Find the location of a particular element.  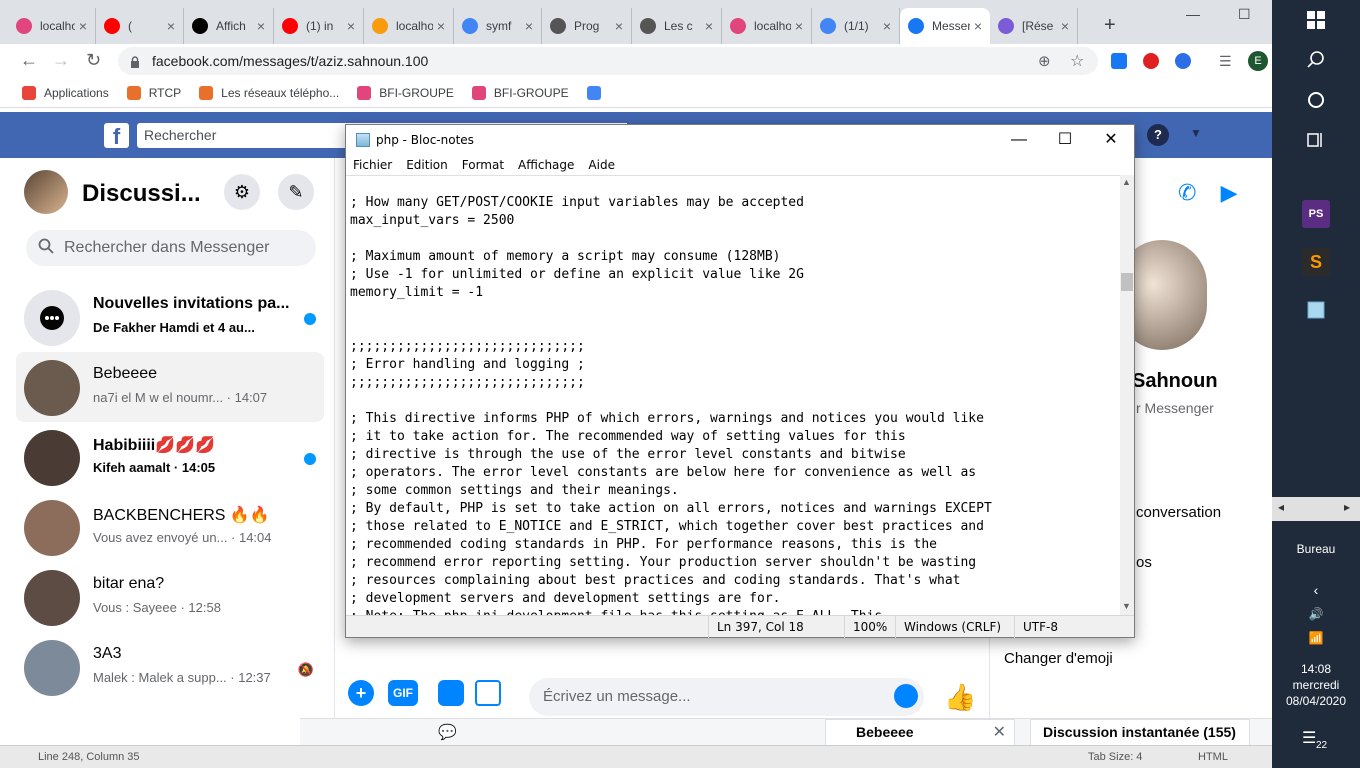

forward-icon: → is located at coordinates (61, 60).